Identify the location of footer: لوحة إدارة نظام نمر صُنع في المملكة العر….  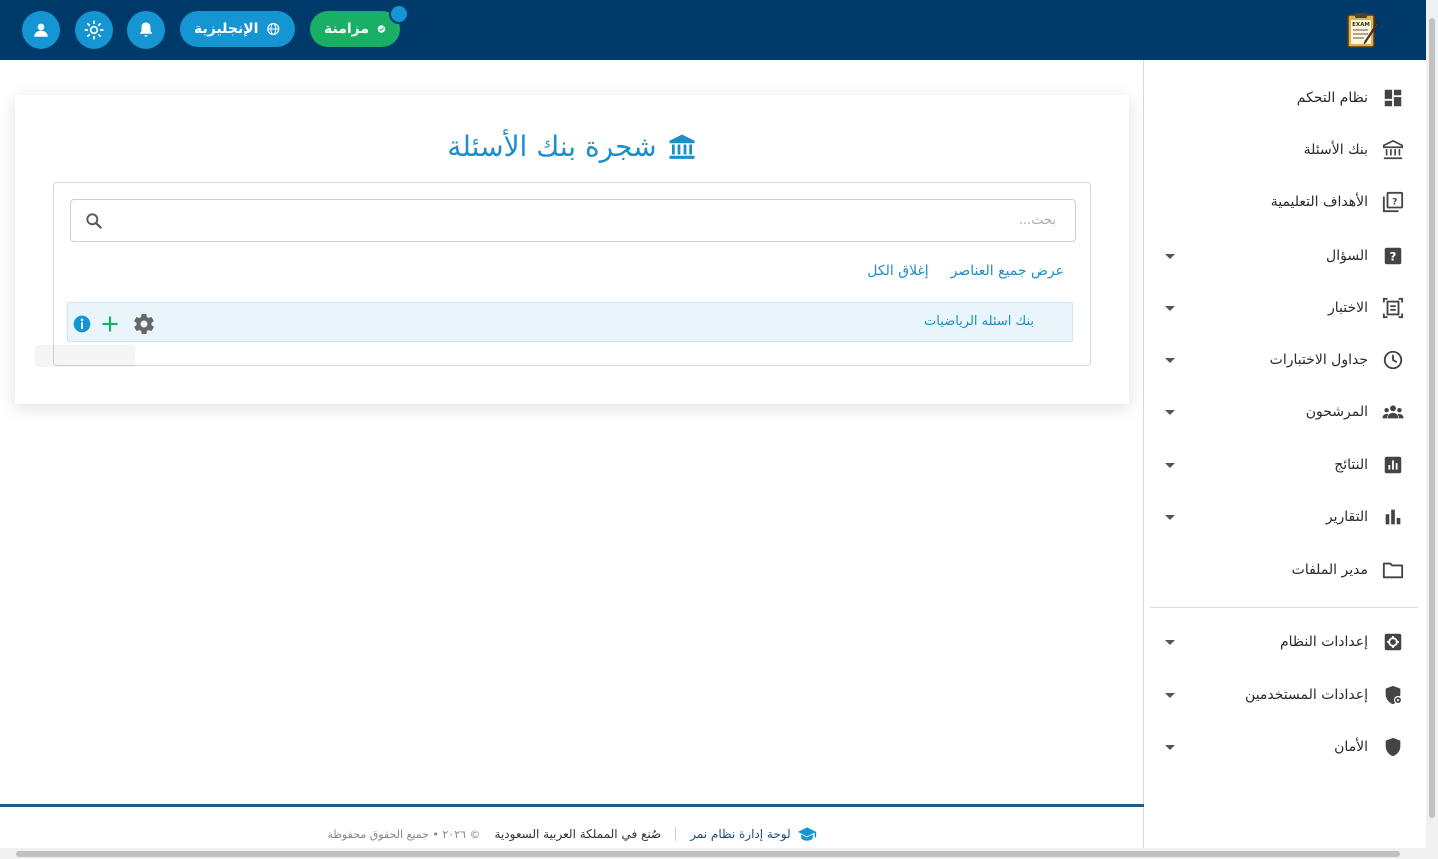
(572, 834).